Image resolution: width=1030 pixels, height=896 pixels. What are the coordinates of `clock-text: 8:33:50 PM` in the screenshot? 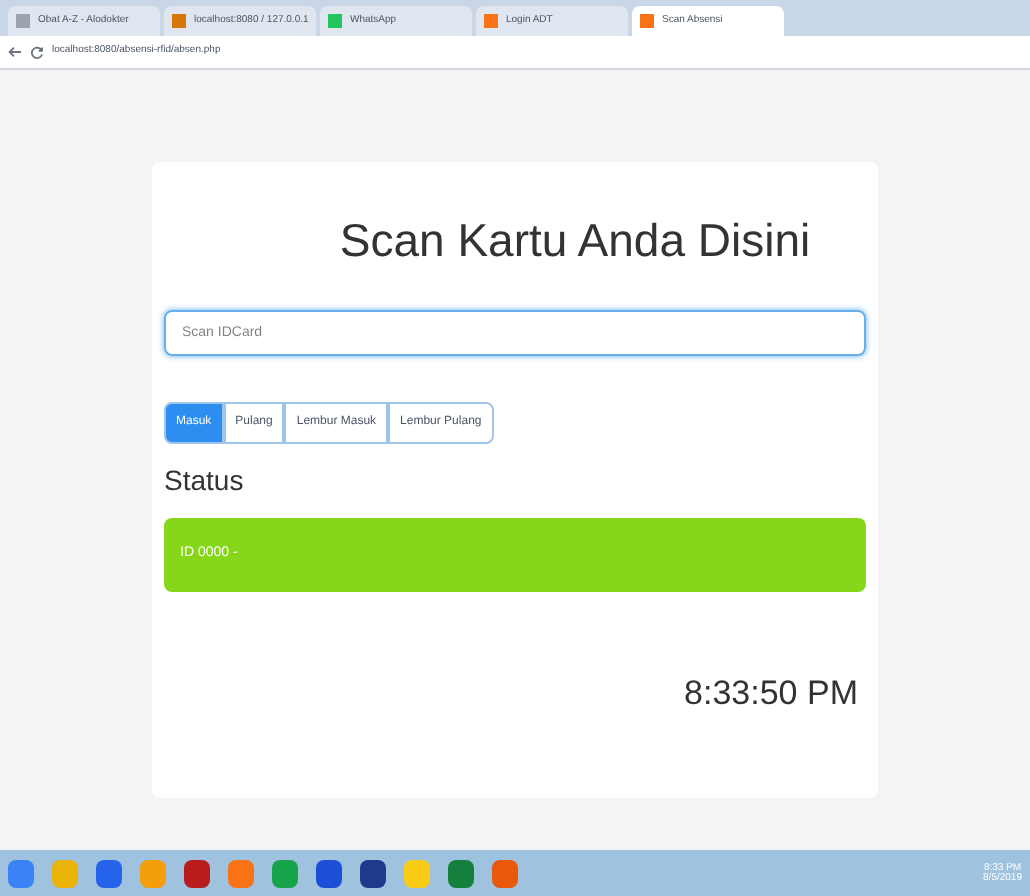 It's located at (771, 693).